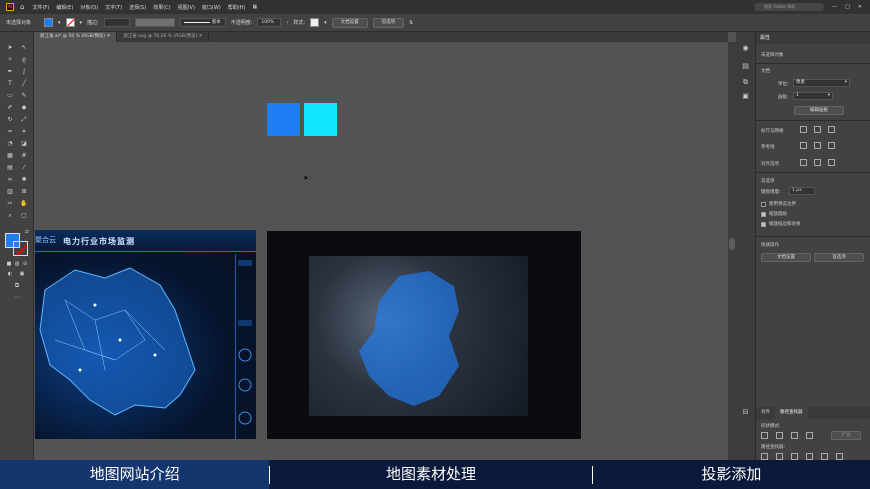 Image resolution: width=870 pixels, height=489 pixels. Describe the element at coordinates (25, 264) in the screenshot. I see `none-mode-icon: ⊘` at that location.